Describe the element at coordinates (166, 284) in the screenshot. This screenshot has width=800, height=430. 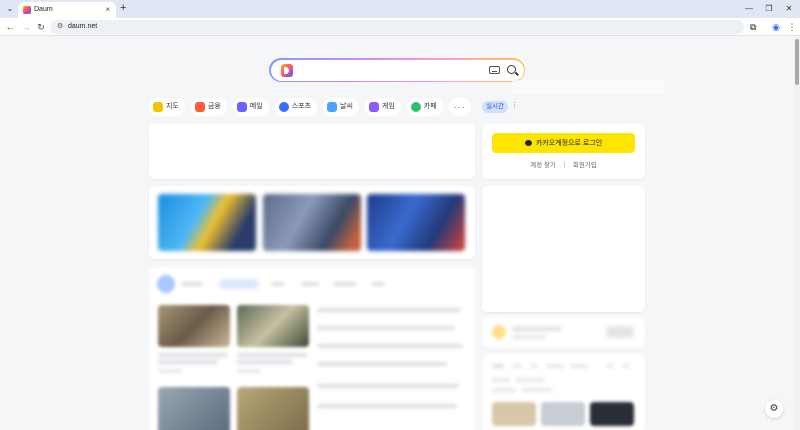
I see `news-logo-icon` at that location.